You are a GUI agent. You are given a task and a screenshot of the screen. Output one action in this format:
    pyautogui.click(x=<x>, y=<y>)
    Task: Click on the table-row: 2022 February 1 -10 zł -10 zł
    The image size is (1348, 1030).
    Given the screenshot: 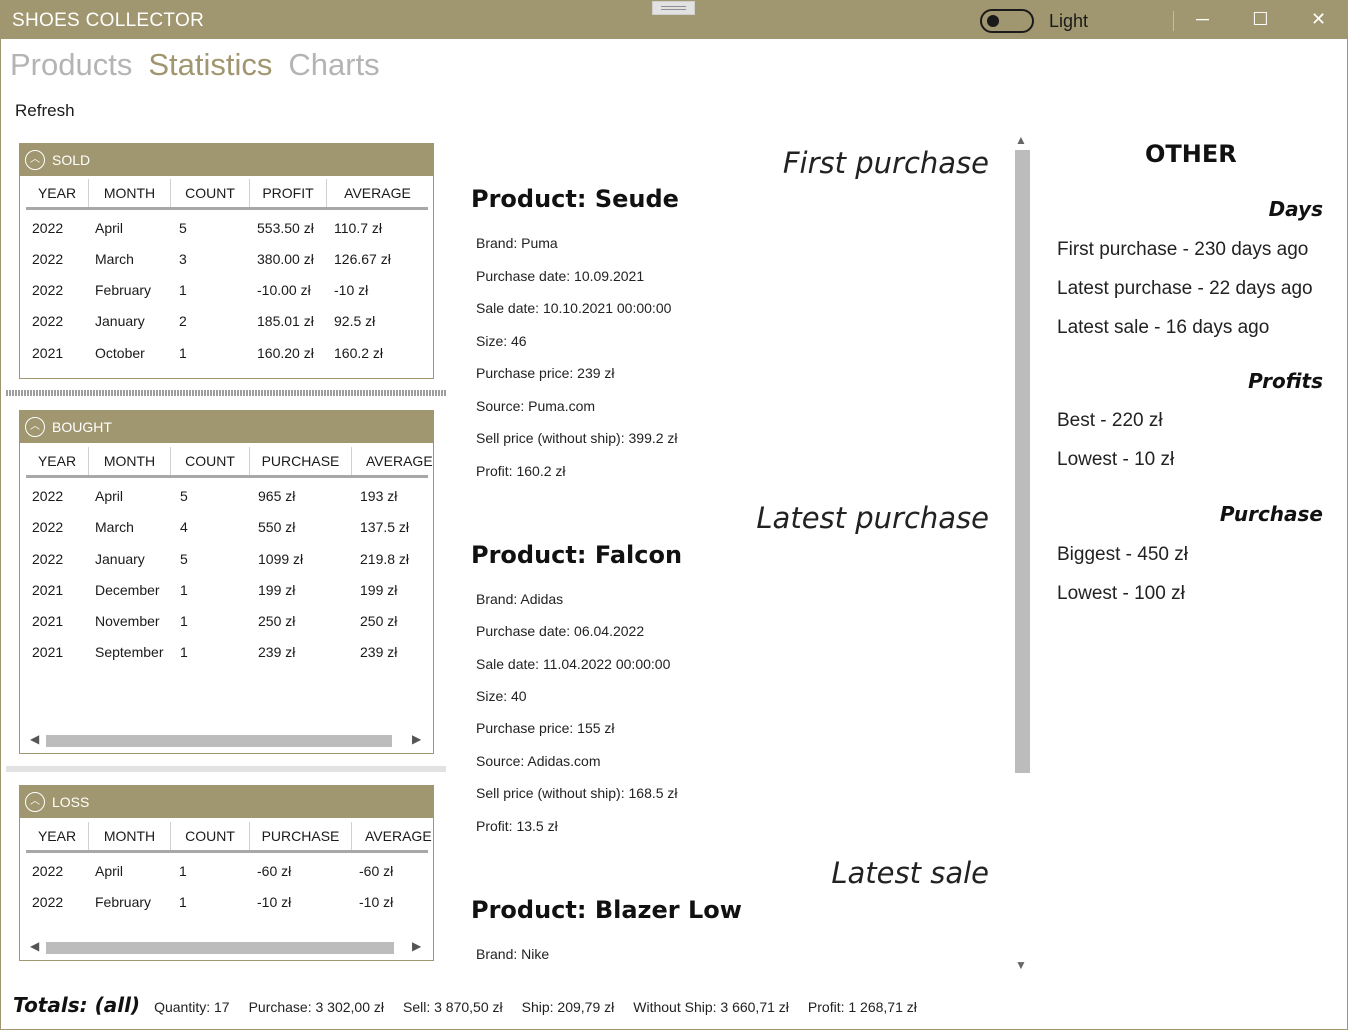 What is the action you would take?
    pyautogui.click(x=226, y=902)
    